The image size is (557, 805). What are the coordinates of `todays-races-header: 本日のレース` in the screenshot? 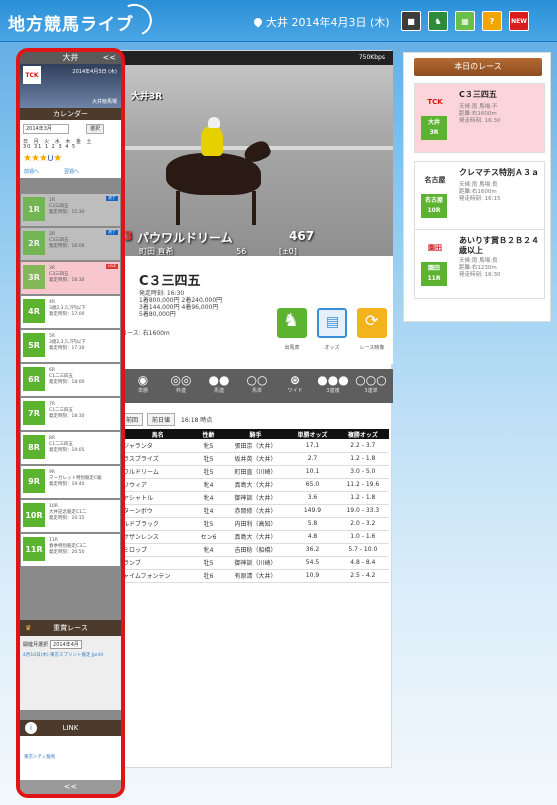 It's located at (478, 67).